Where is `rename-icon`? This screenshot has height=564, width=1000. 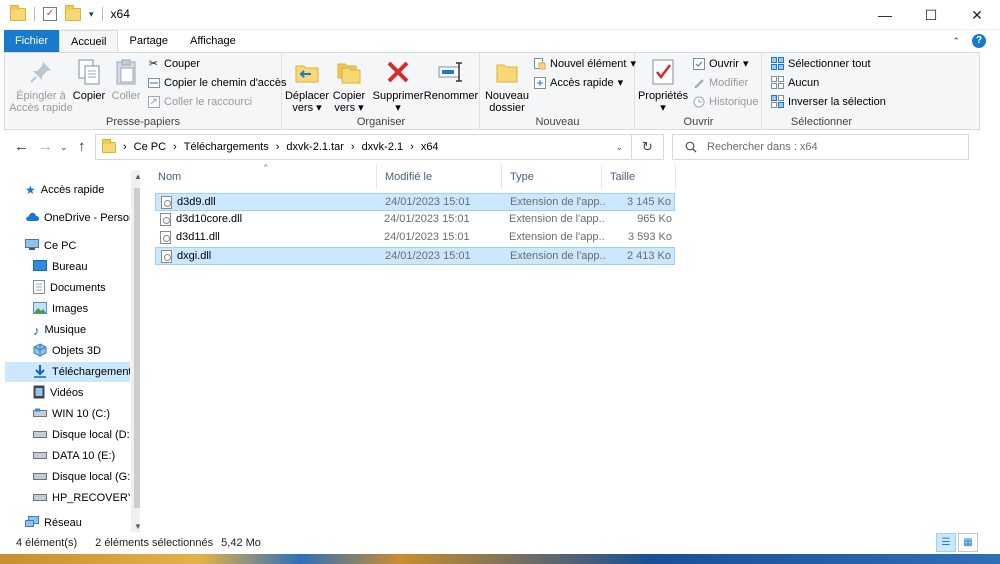
rename-icon is located at coordinates (451, 72).